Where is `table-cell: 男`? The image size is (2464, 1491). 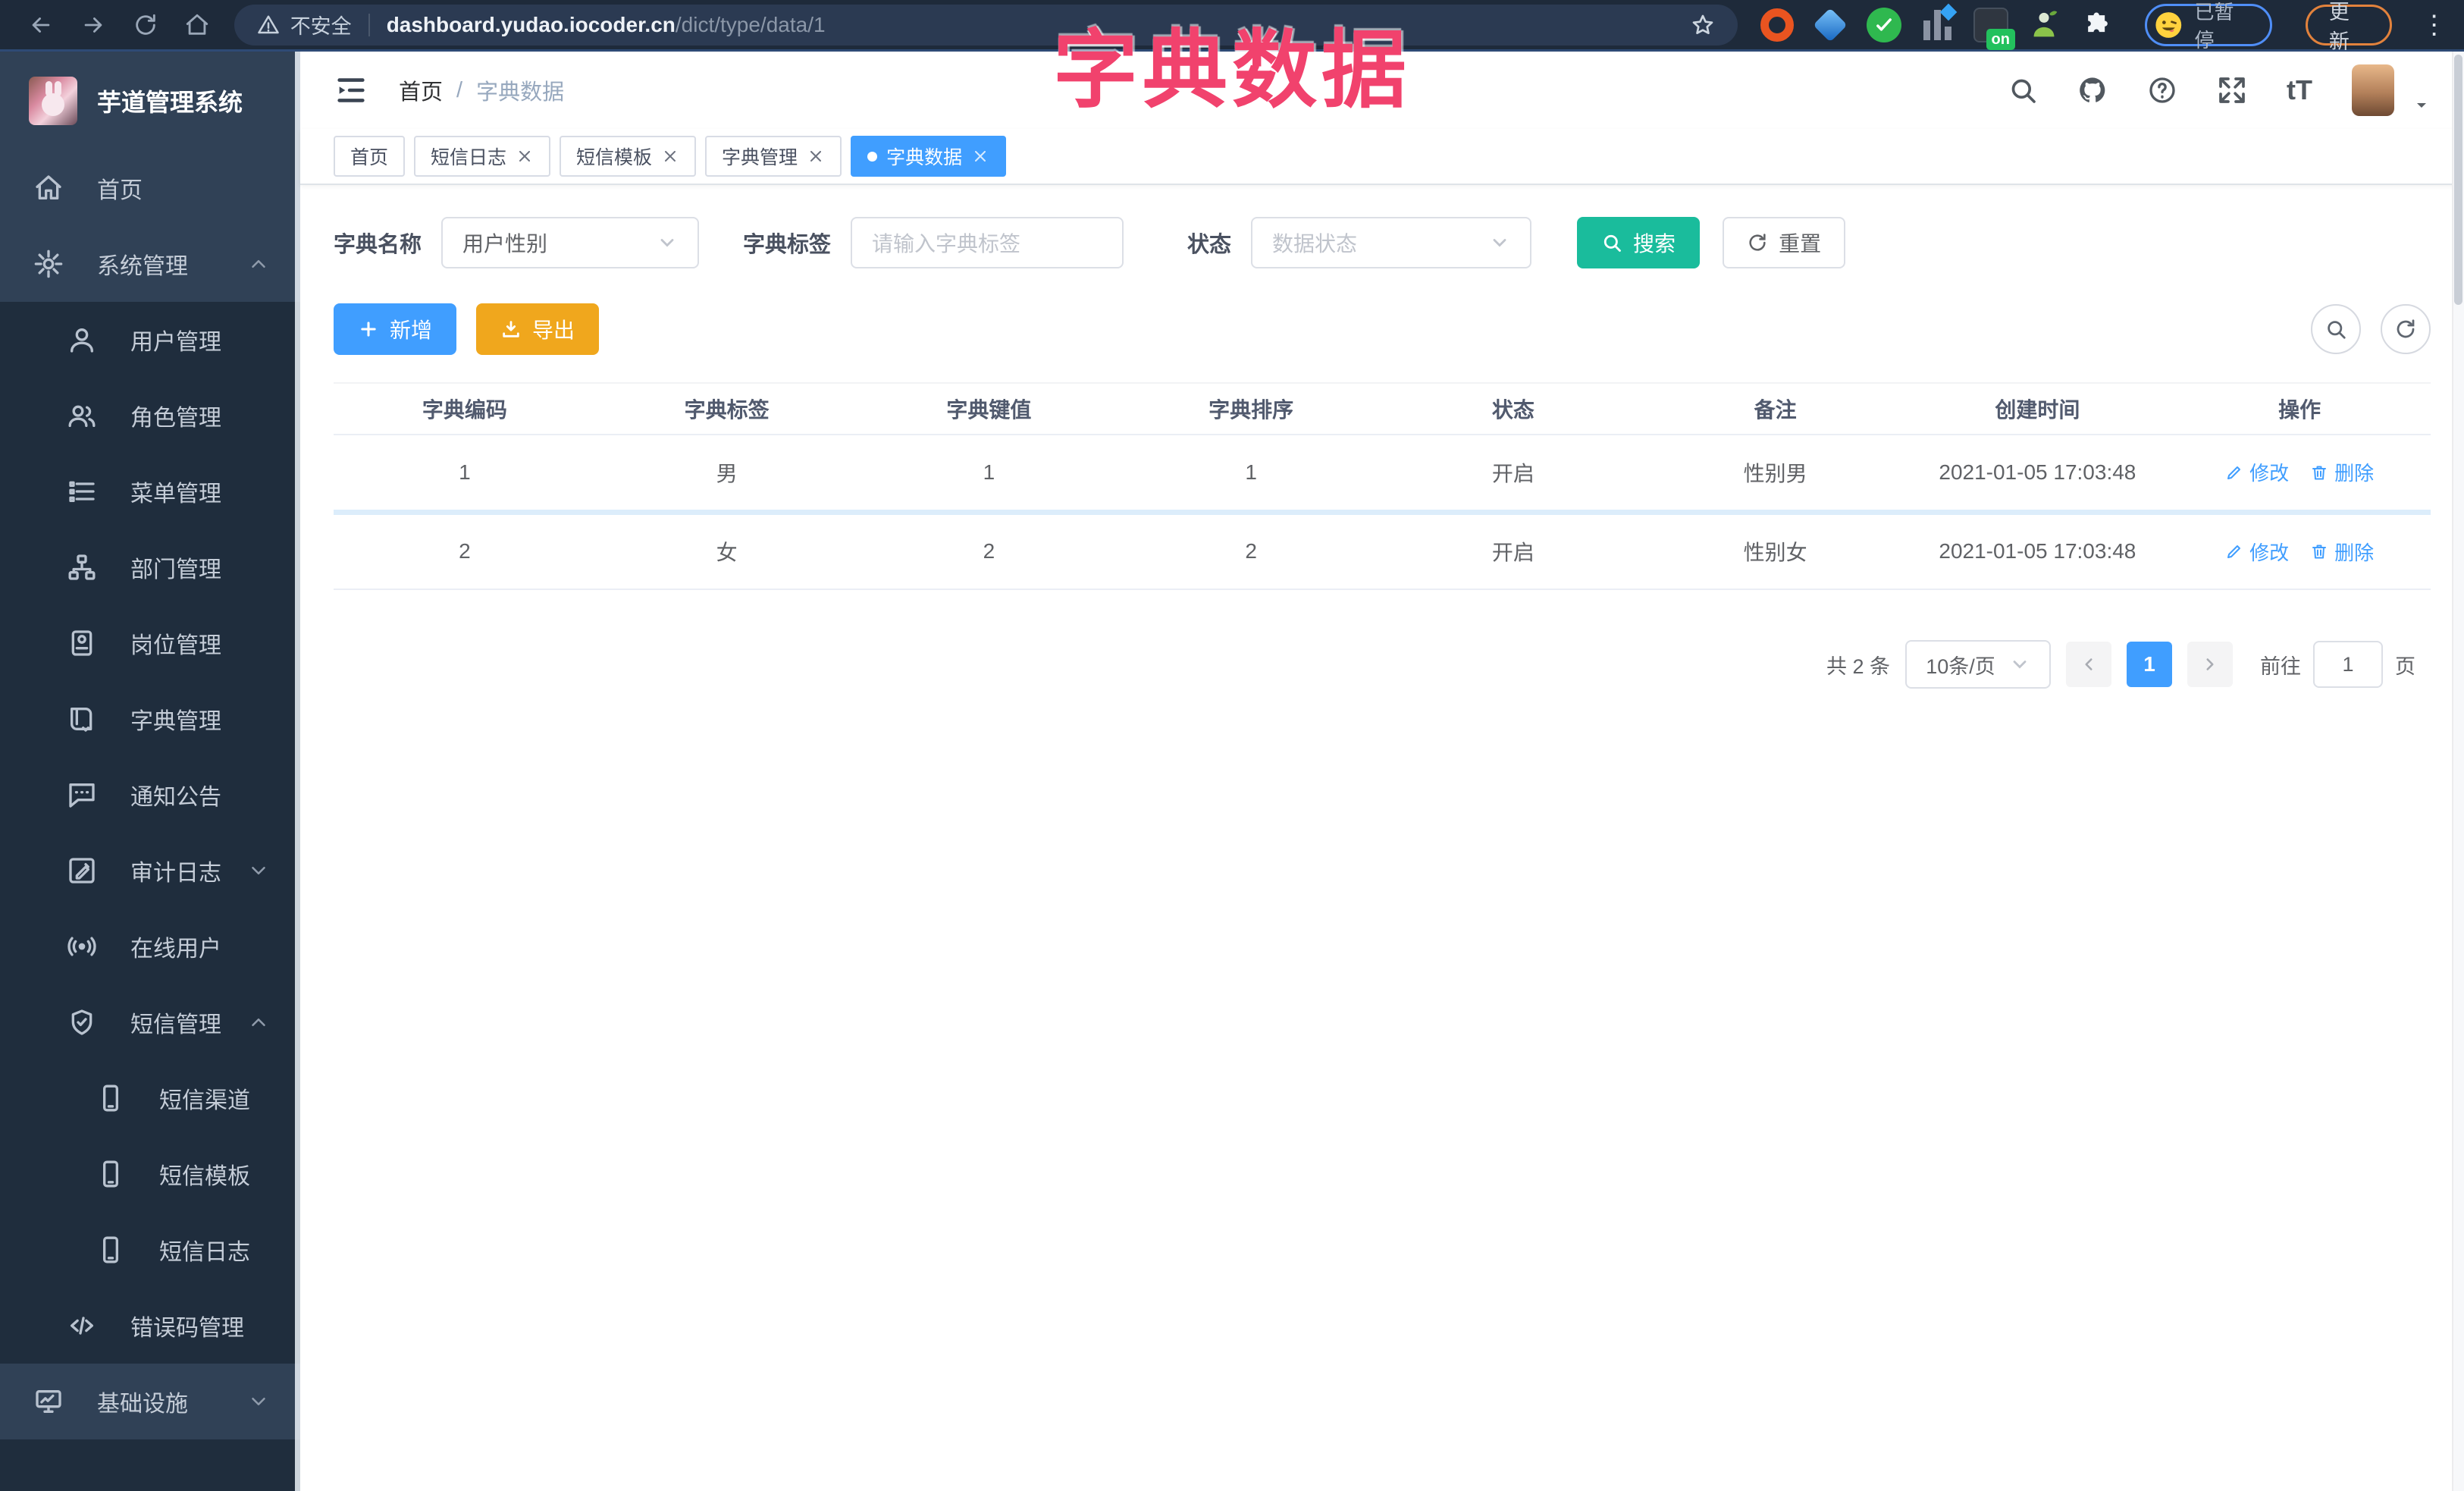
table-cell: 男 is located at coordinates (726, 475).